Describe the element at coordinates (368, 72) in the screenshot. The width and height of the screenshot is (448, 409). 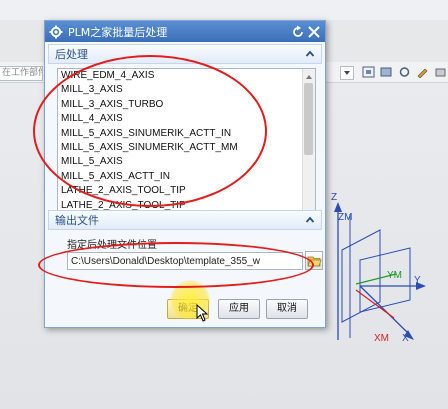
I see `fit-view-icon` at that location.